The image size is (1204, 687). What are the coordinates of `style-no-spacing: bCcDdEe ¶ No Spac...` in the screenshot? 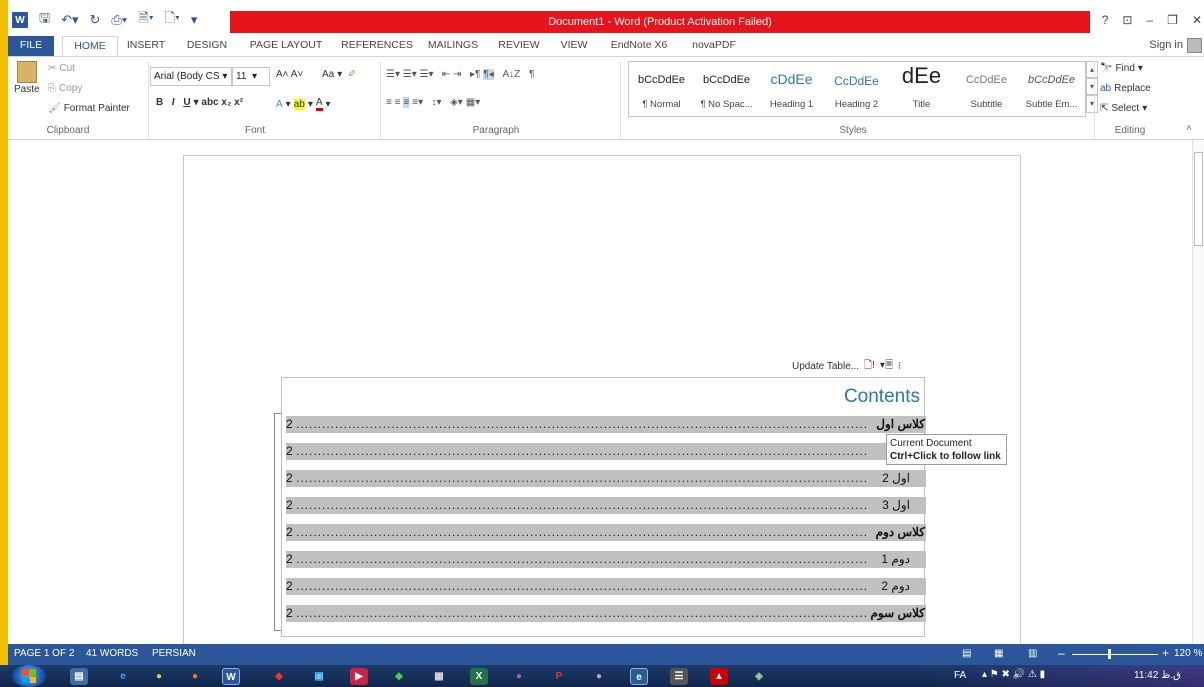 It's located at (726, 89).